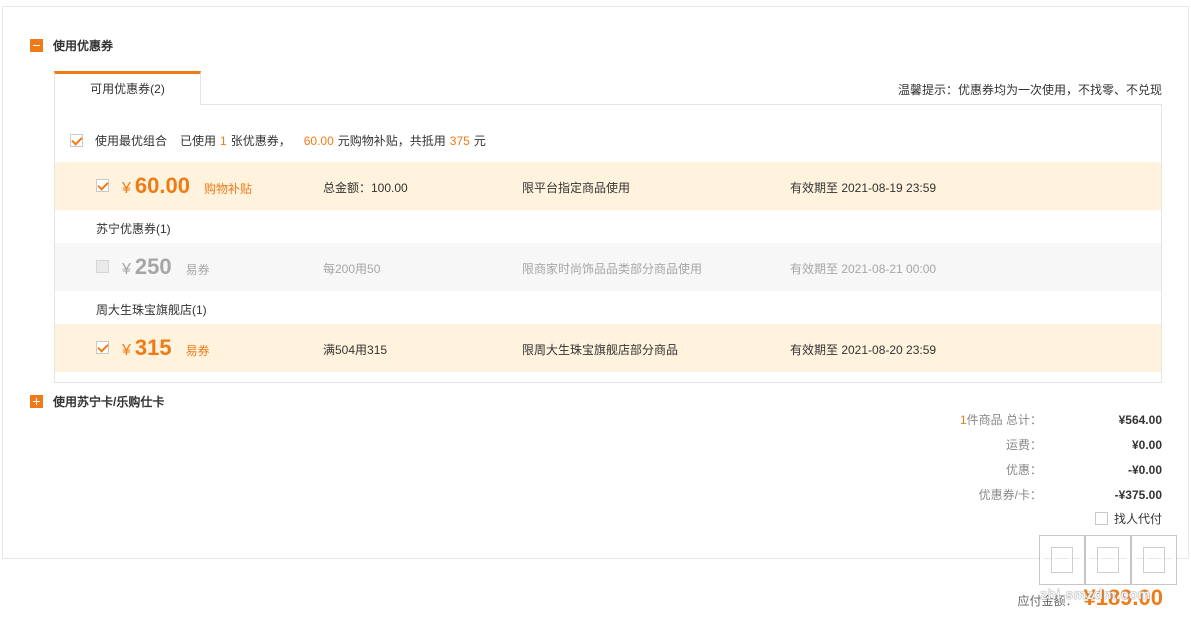 The height and width of the screenshot is (617, 1191). What do you see at coordinates (365, 188) in the screenshot?
I see `coupon-desc: 总金额：100.00` at bounding box center [365, 188].